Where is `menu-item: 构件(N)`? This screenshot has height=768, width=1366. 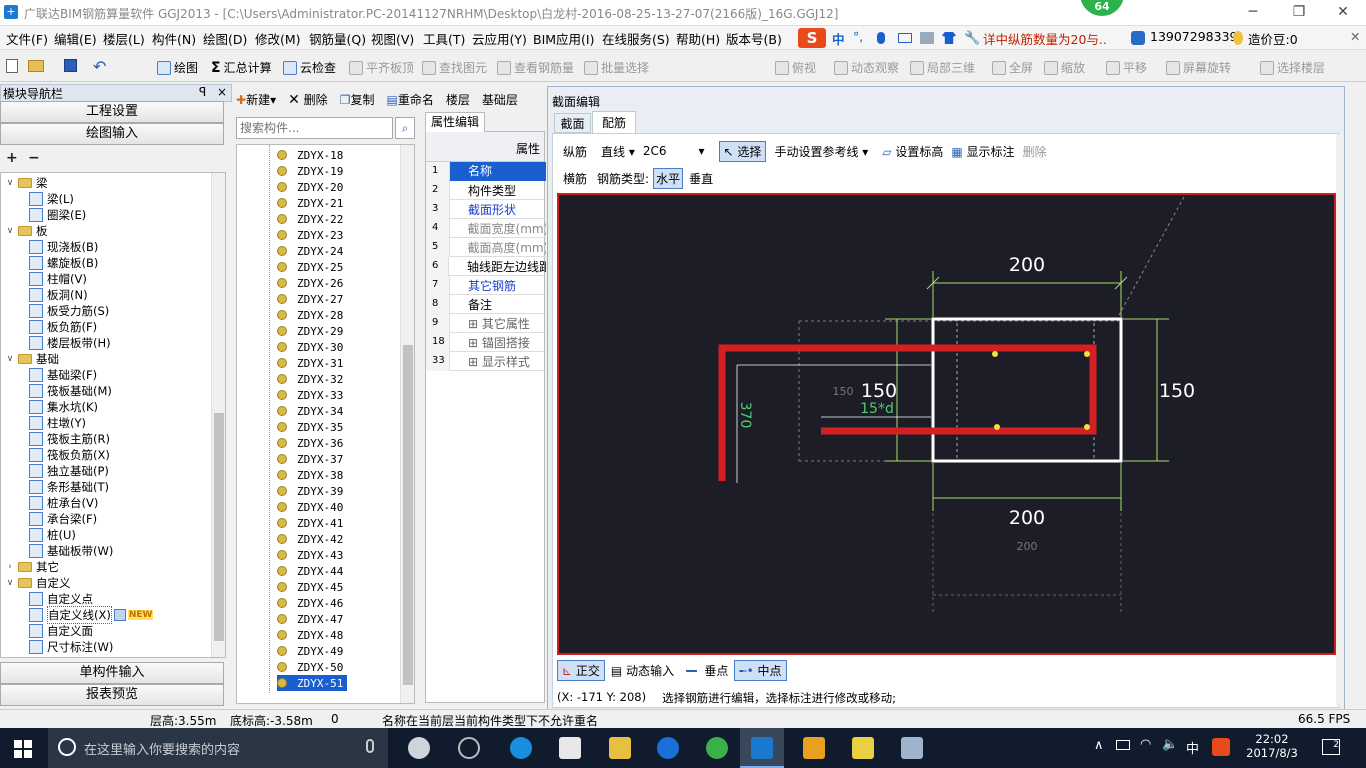
menu-item: 构件(N) is located at coordinates (174, 38).